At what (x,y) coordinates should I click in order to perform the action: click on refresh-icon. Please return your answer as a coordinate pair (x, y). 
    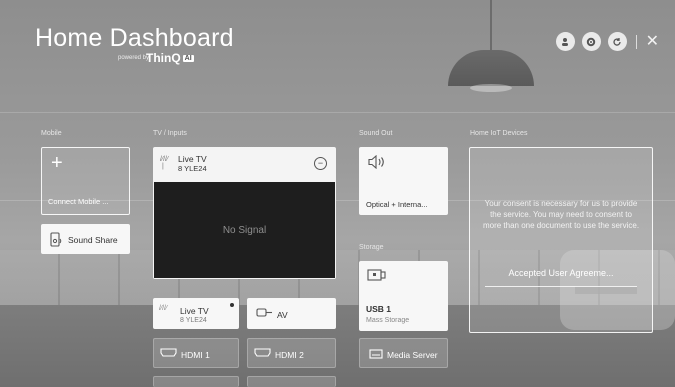
    Looking at the image, I should click on (617, 41).